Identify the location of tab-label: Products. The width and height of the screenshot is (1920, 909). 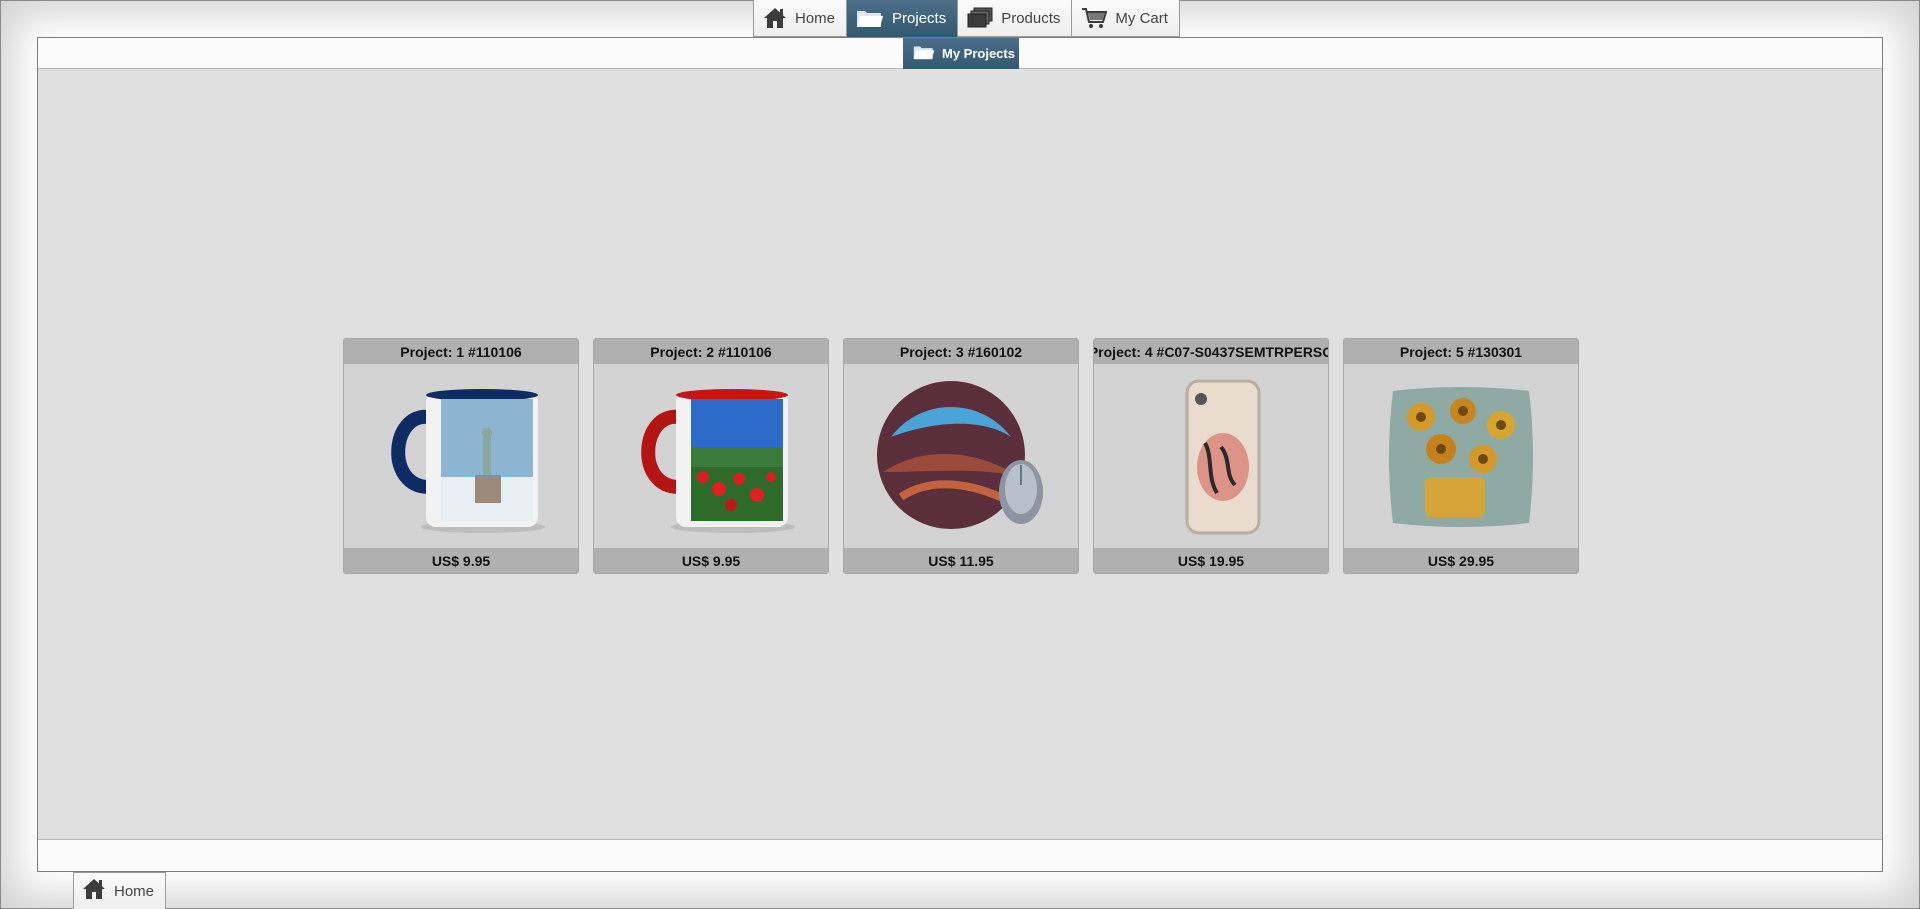
(1031, 18).